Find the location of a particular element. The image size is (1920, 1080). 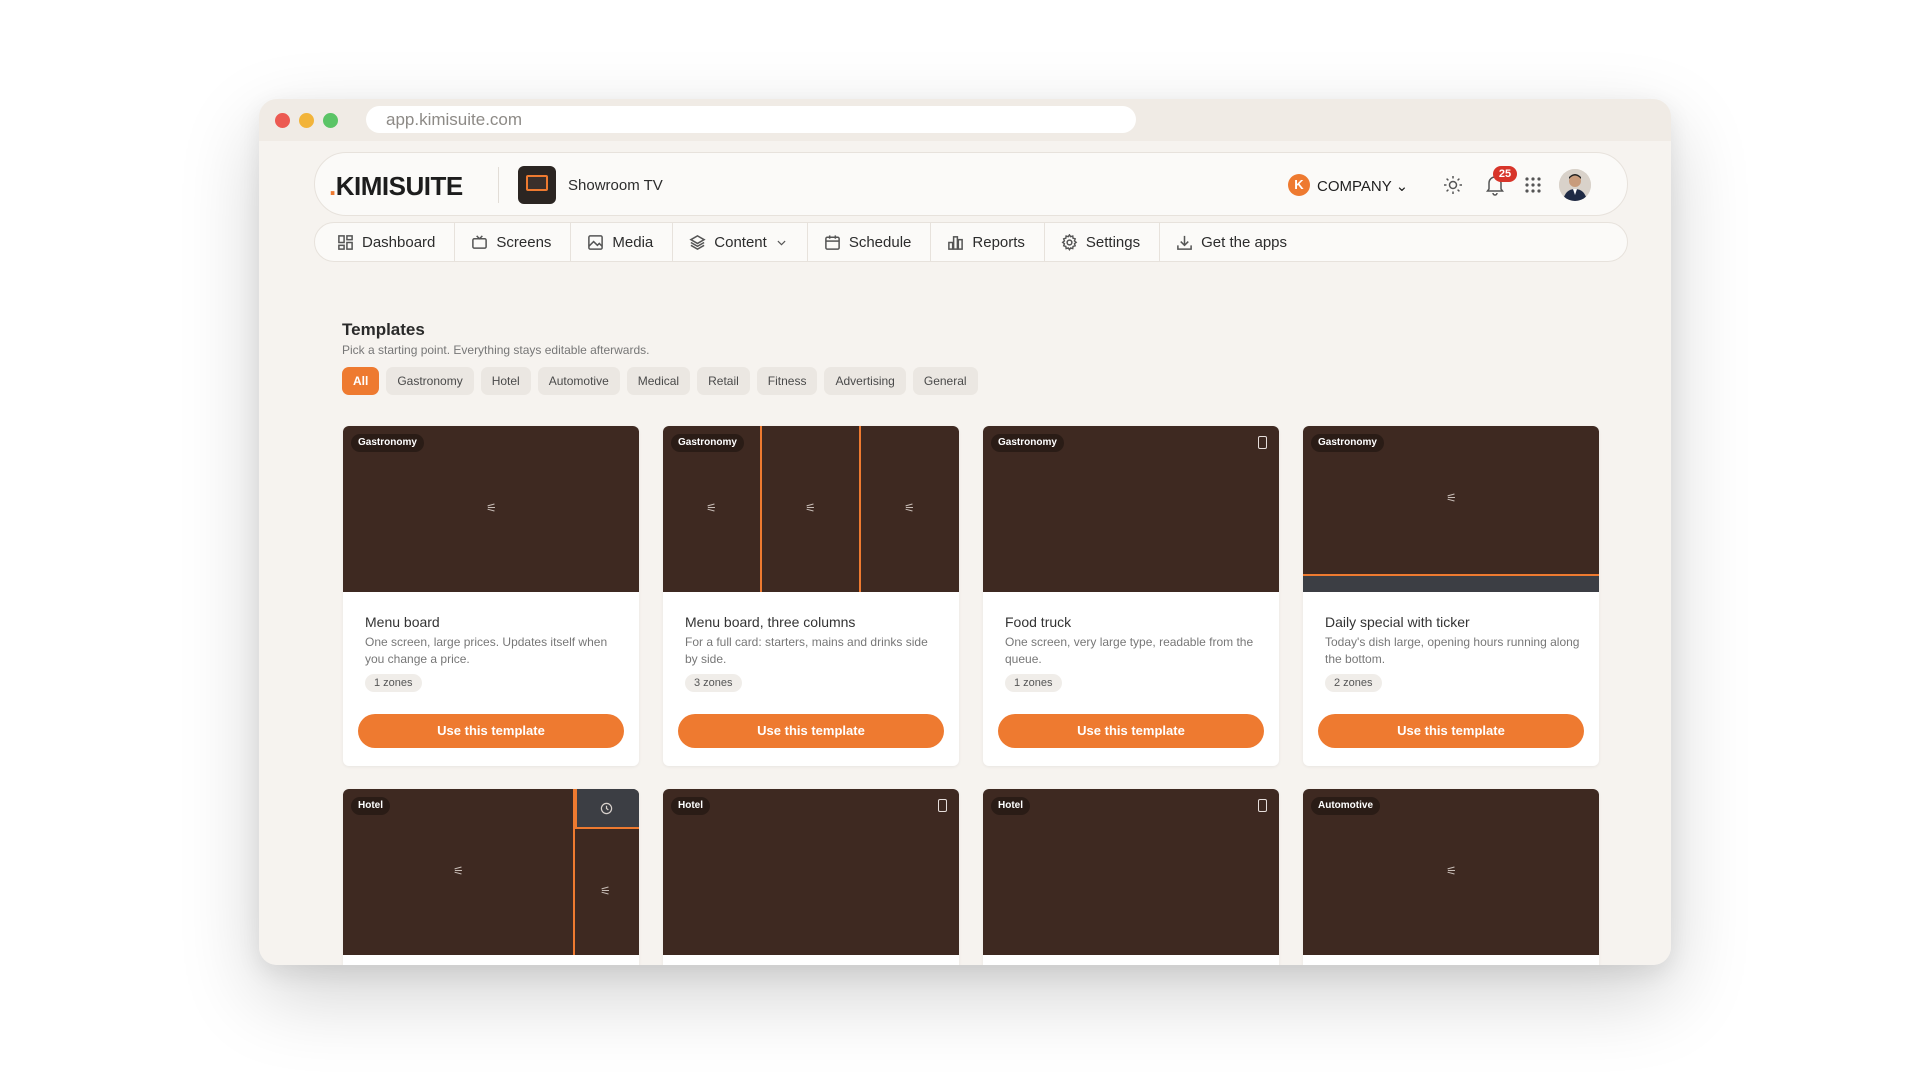

template-title: Menu board is located at coordinates (402, 622).